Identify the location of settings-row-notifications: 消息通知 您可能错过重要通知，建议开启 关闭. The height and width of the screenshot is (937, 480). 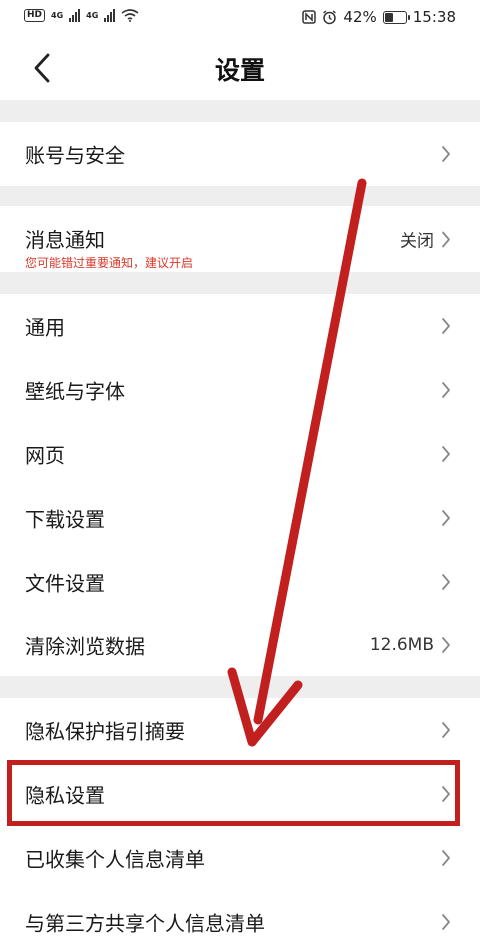
(240, 239).